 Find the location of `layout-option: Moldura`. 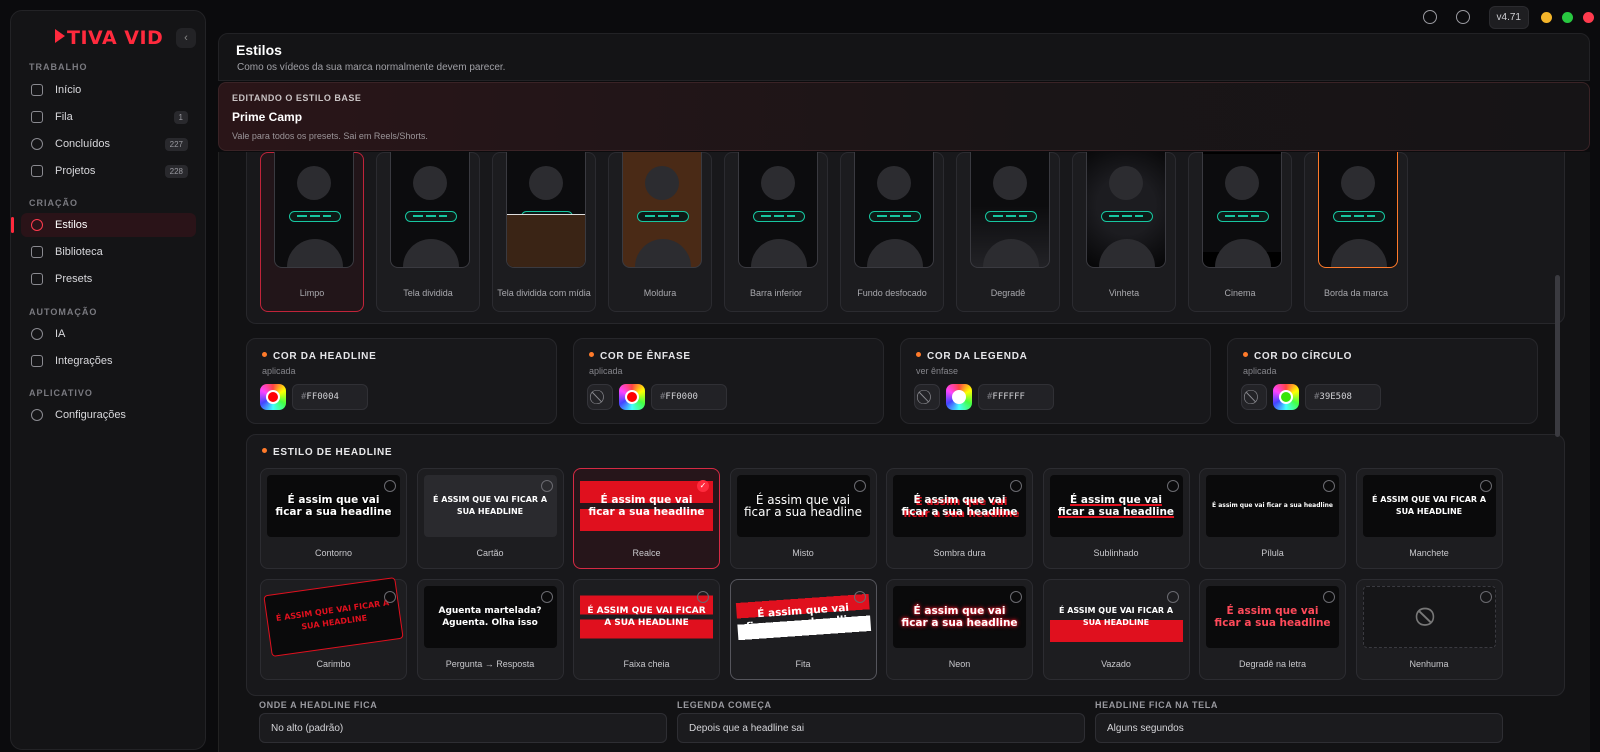

layout-option: Moldura is located at coordinates (660, 232).